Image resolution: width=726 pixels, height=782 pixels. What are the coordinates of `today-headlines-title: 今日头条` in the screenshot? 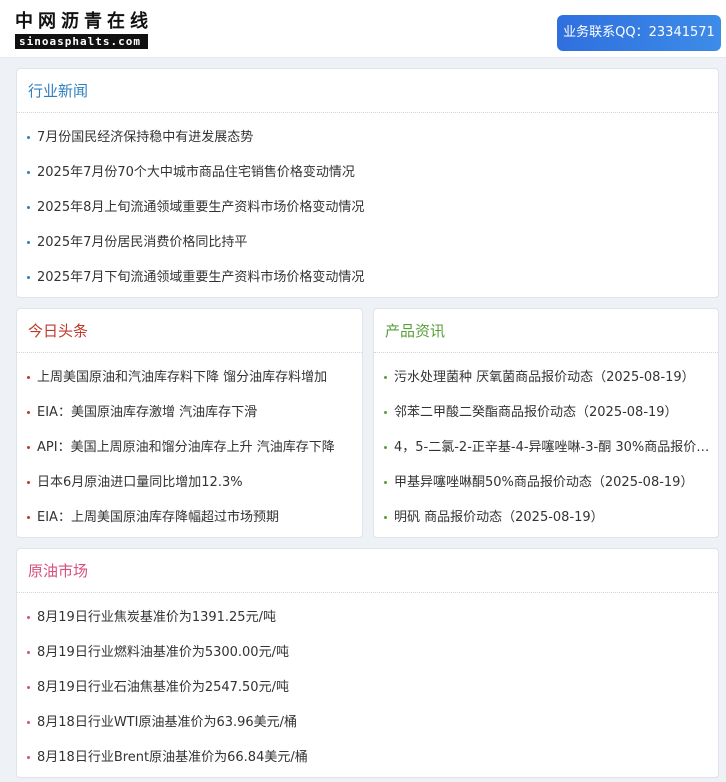 It's located at (189, 331).